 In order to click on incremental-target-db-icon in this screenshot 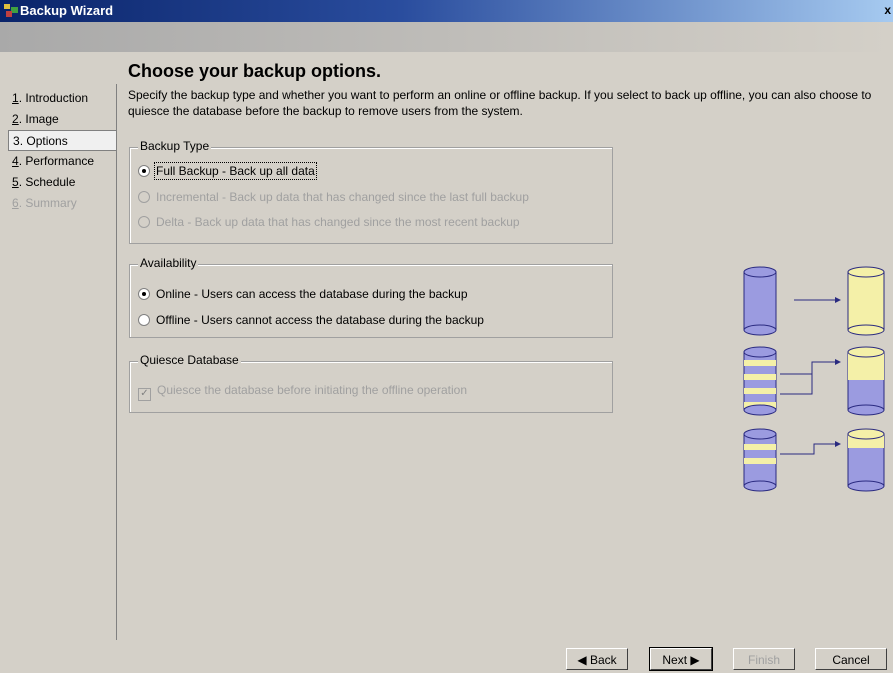, I will do `click(866, 381)`.